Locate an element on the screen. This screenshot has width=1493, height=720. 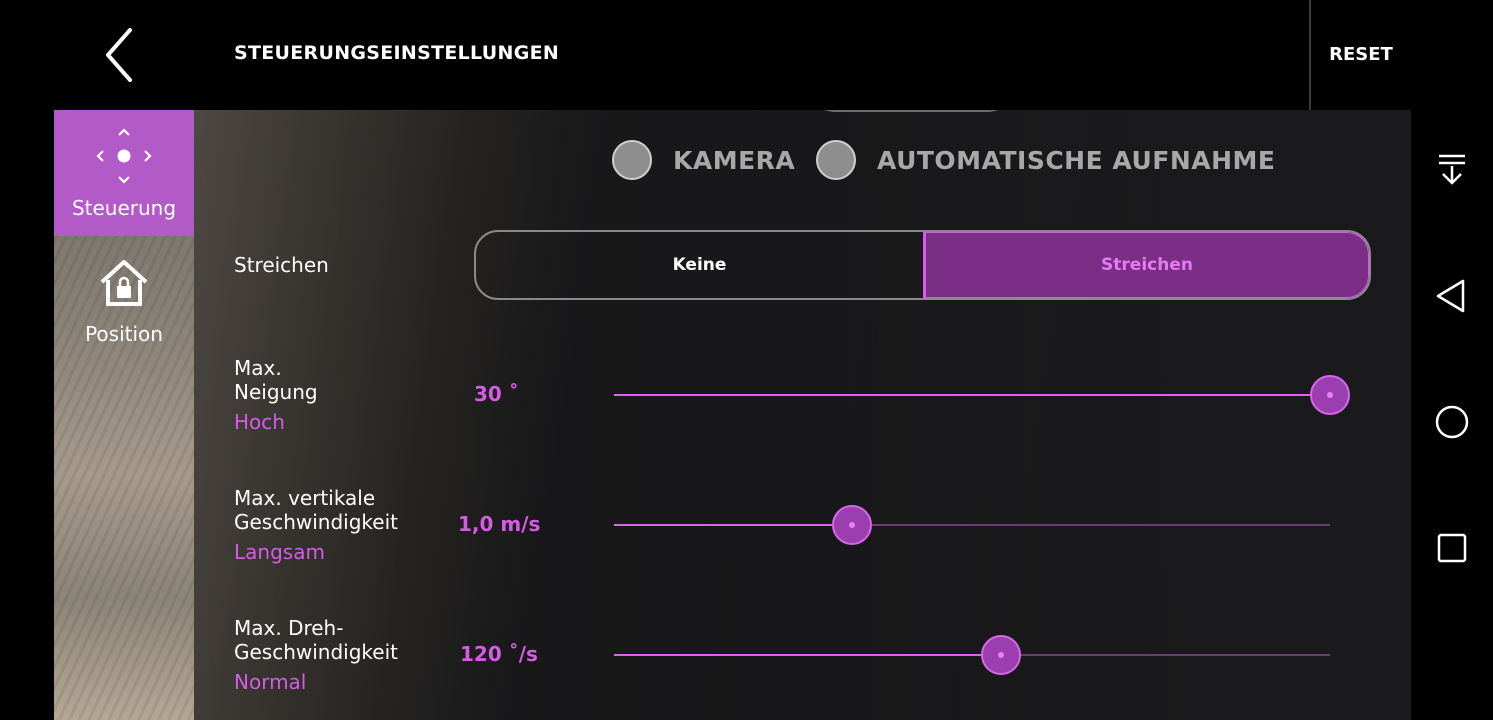
slider-label-neigung: Max. Neigung Hoch is located at coordinates (276, 395).